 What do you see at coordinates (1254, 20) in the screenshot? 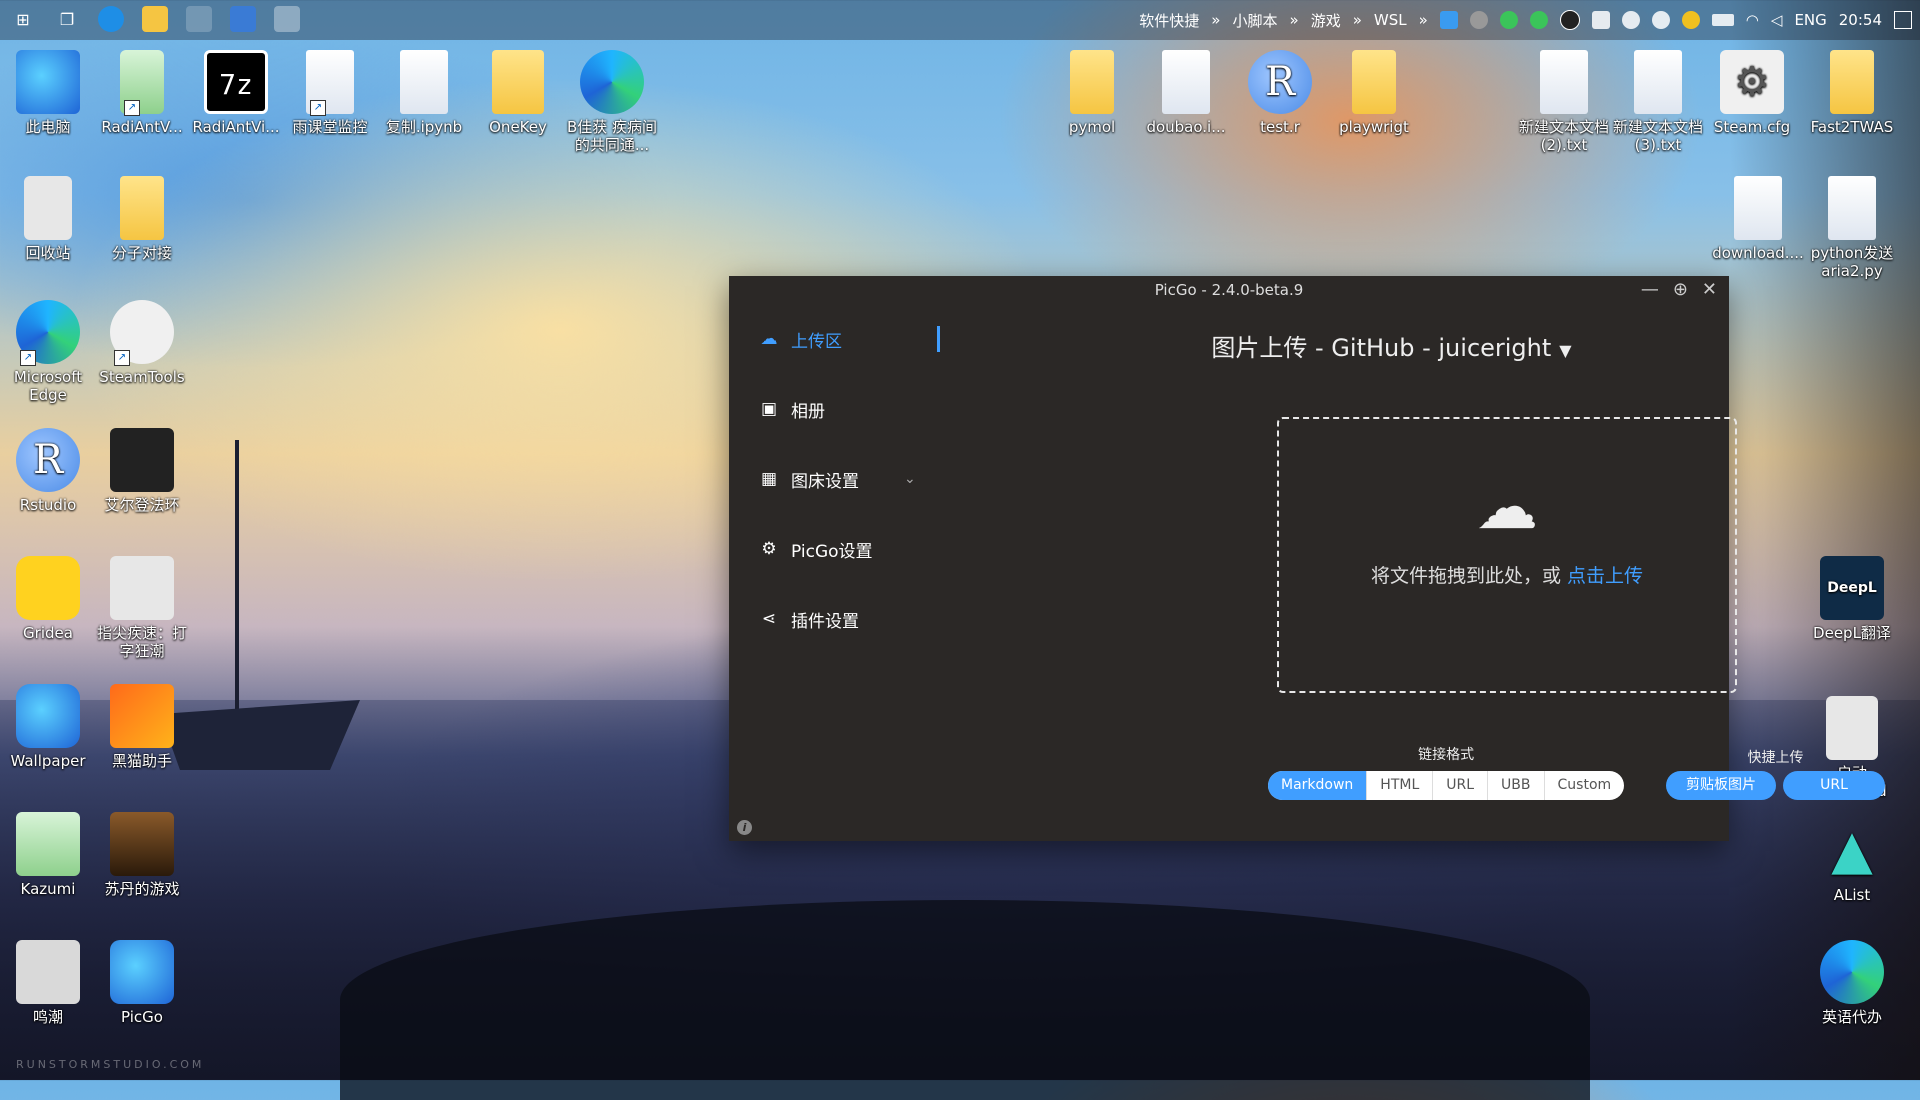
I see `toolbar-shortcut: 小脚本` at bounding box center [1254, 20].